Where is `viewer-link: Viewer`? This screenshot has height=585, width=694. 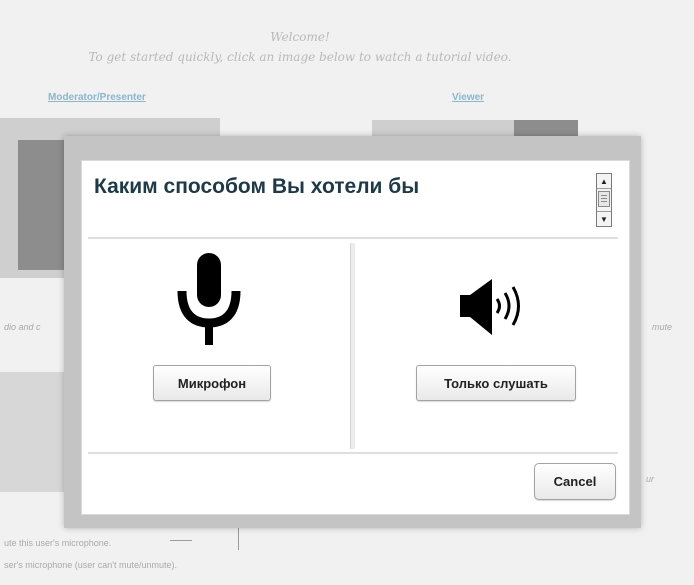 viewer-link: Viewer is located at coordinates (468, 97).